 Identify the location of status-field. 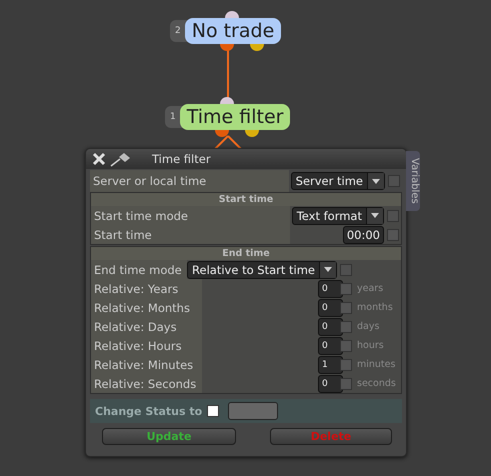
(253, 411).